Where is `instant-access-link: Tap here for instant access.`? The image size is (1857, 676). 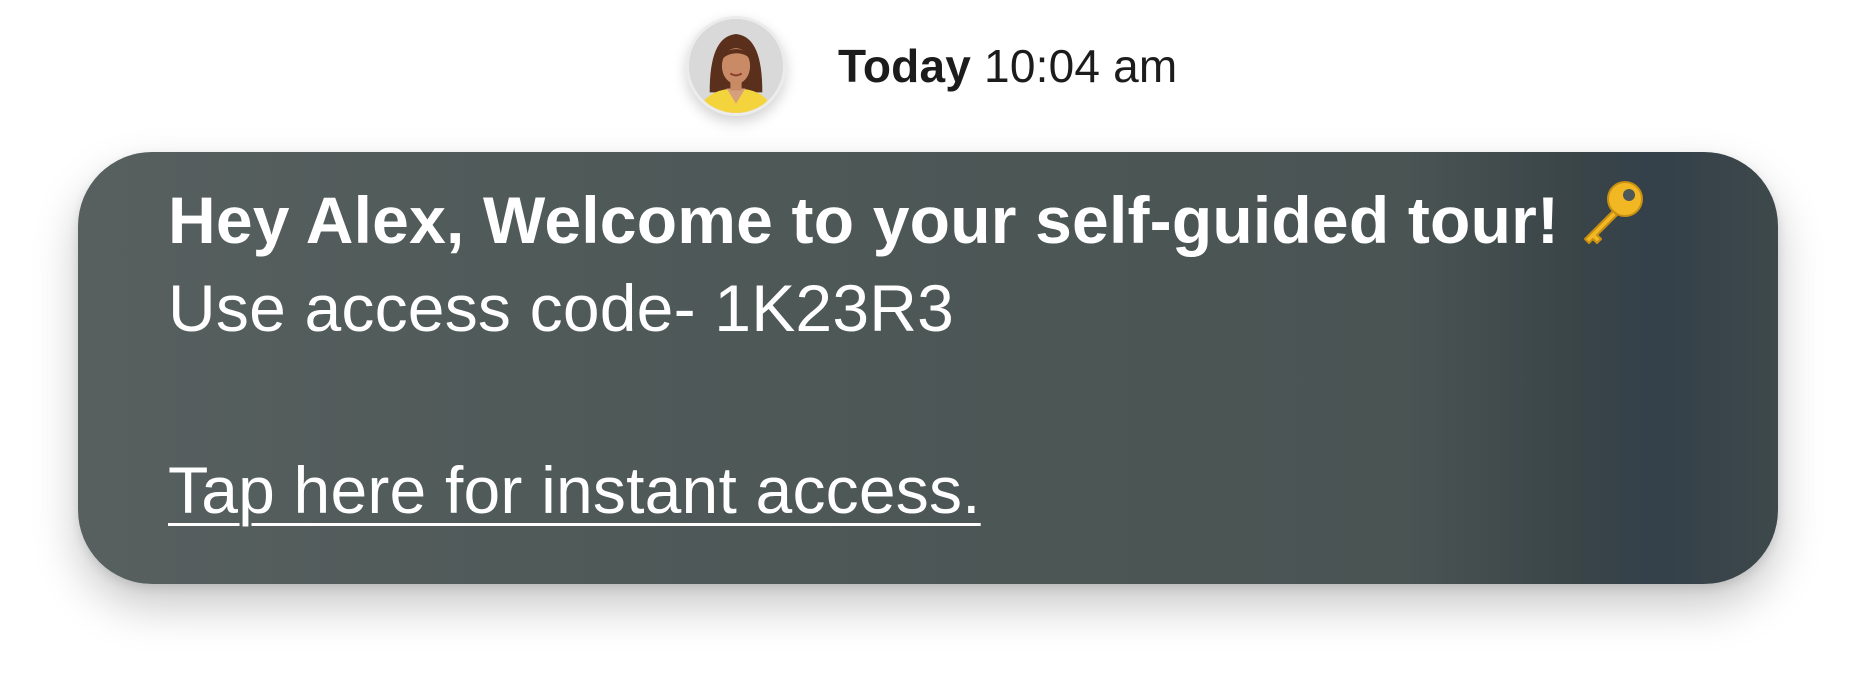 instant-access-link: Tap here for instant access. is located at coordinates (574, 490).